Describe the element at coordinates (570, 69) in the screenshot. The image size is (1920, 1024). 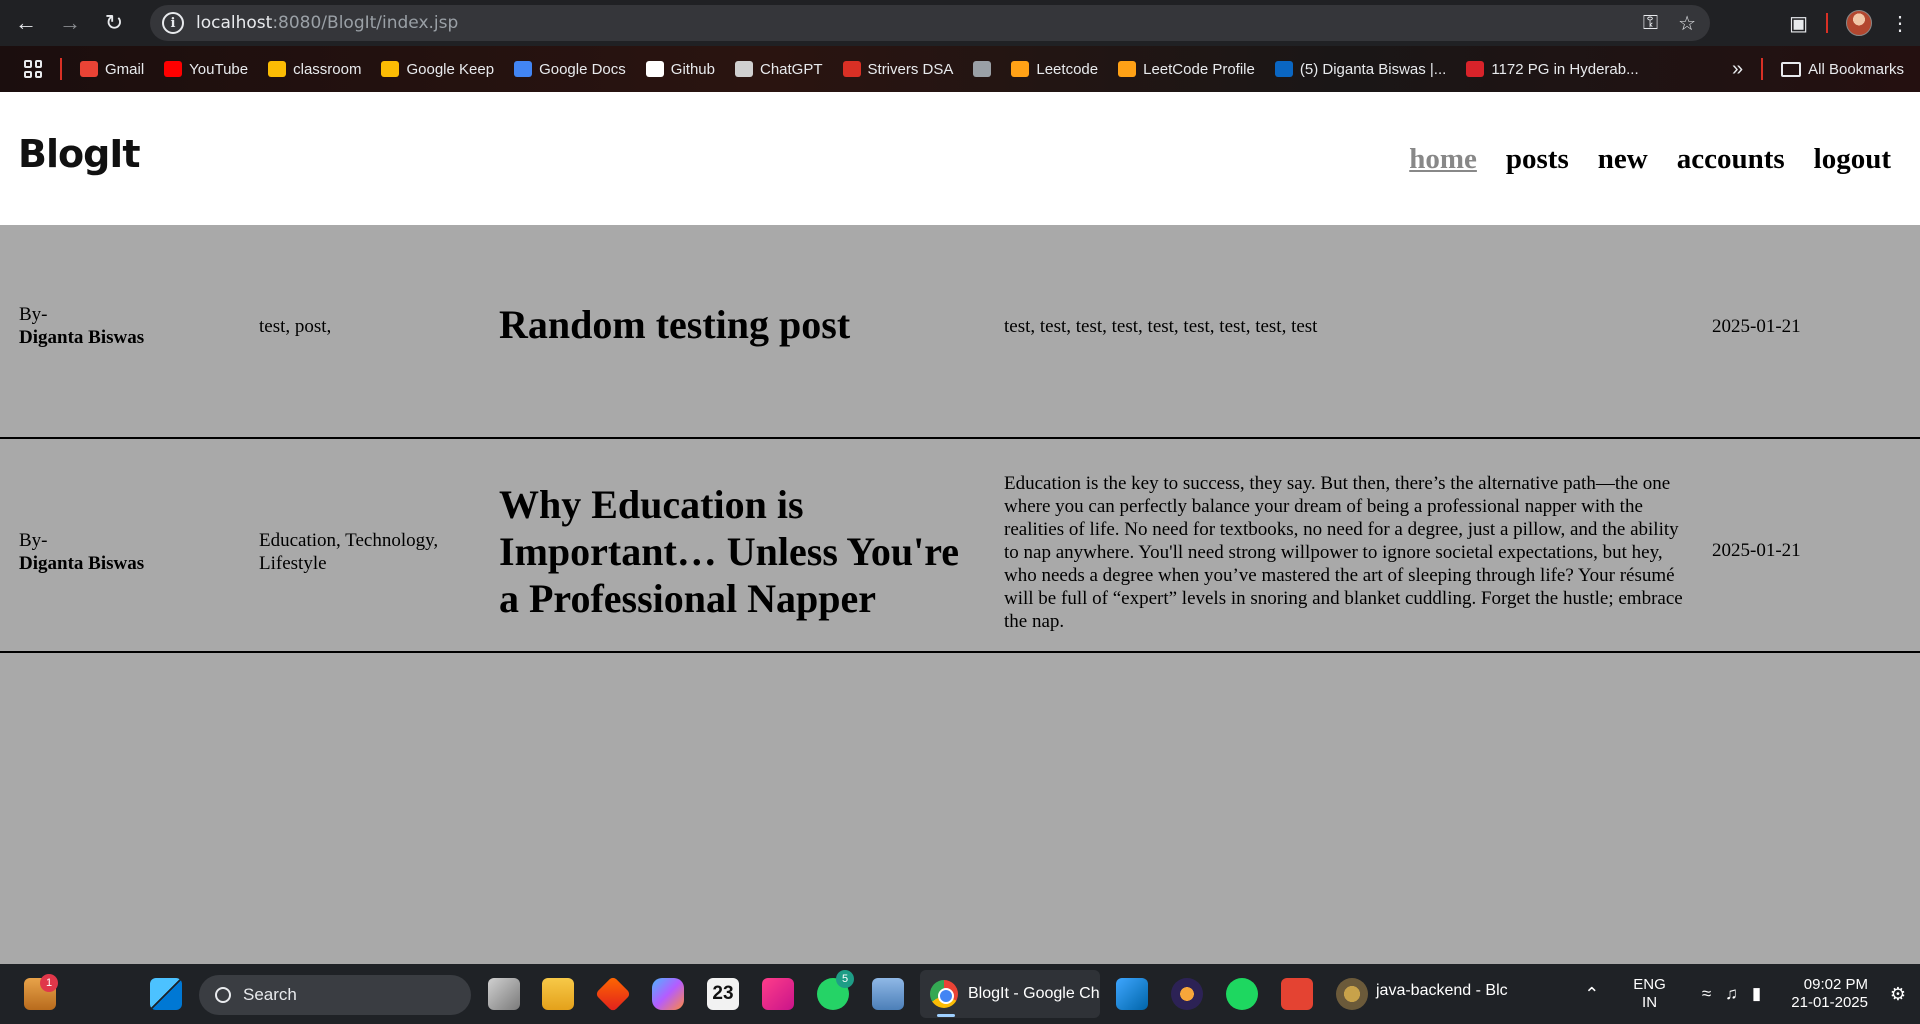
I see `bookmark-item: Google Docs` at that location.